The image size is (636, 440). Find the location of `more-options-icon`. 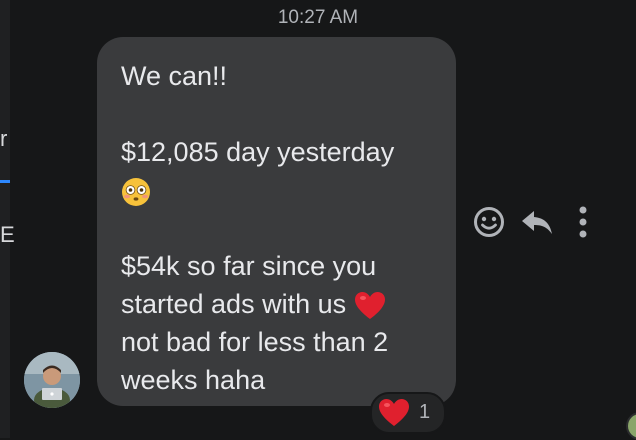

more-options-icon is located at coordinates (583, 222).